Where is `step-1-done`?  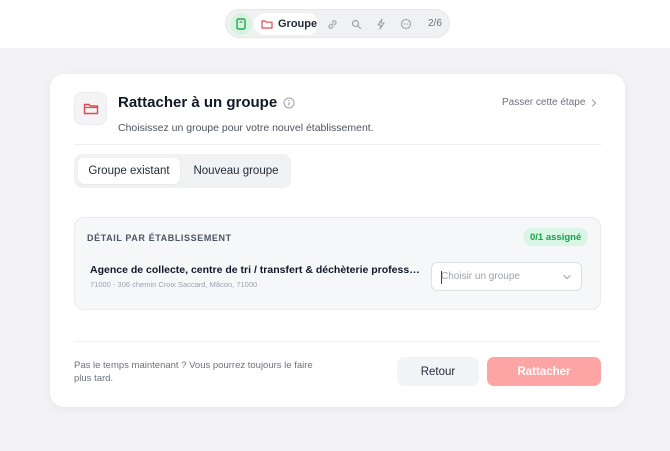 step-1-done is located at coordinates (241, 24).